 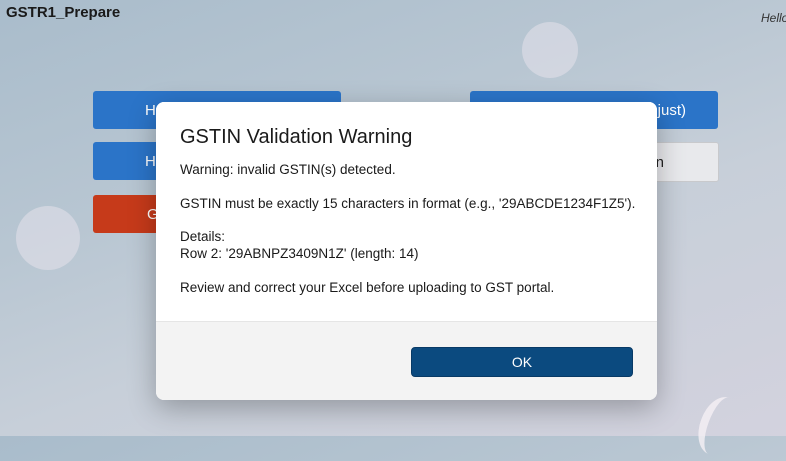 What do you see at coordinates (299, 253) in the screenshot?
I see `detail-row: Row 2: '29ABNPZ3409N1Z' (length: 14)` at bounding box center [299, 253].